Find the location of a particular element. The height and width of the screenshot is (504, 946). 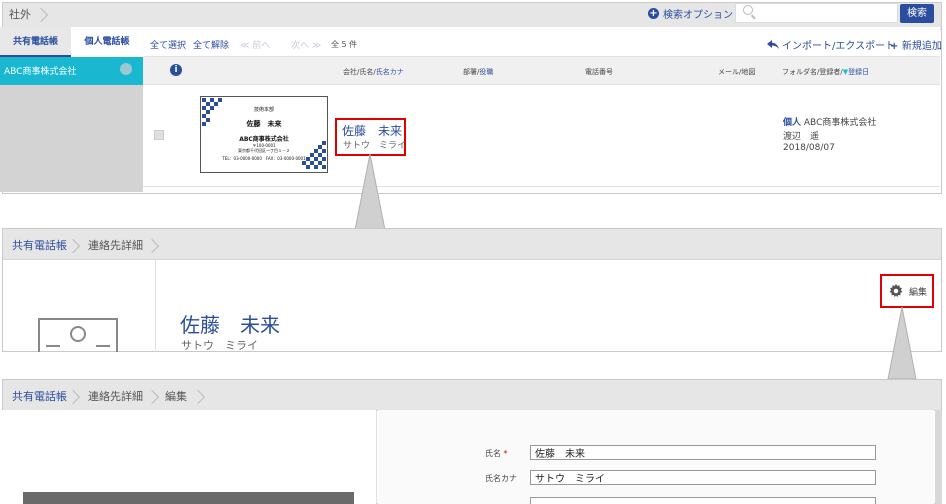

column-kana-sort: 氏名カナ is located at coordinates (390, 72).